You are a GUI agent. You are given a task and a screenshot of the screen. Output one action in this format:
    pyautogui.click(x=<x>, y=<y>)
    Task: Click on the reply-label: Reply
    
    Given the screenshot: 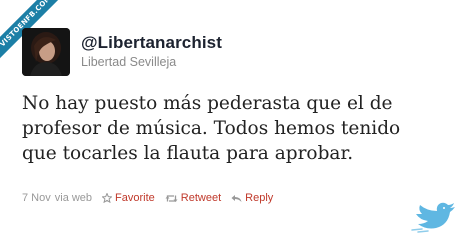 What is the action you would take?
    pyautogui.click(x=259, y=198)
    